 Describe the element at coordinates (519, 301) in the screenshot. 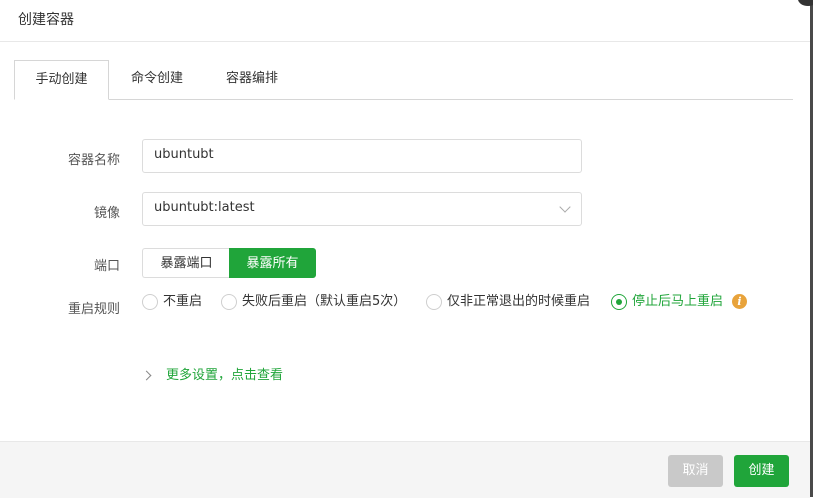

I see `restart-option-label: 仅非正常退出的时候重启` at that location.